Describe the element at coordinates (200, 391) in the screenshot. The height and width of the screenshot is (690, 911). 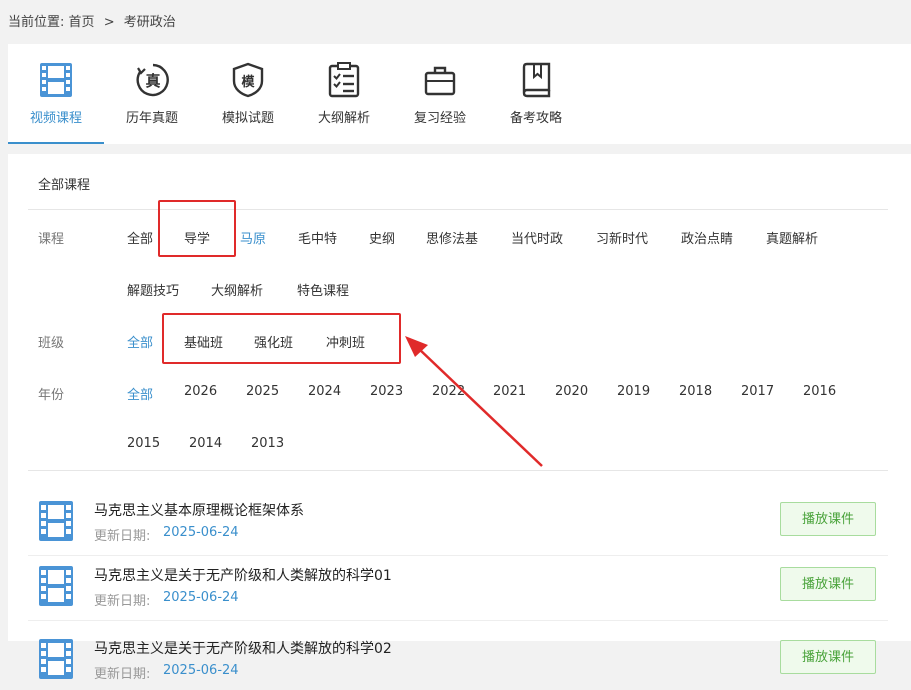
I see `year-option-2026: 2026` at that location.